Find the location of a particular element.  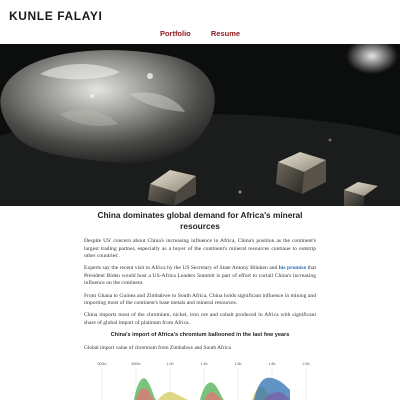

site-logo: KUNLE FALAYI is located at coordinates (55, 16).